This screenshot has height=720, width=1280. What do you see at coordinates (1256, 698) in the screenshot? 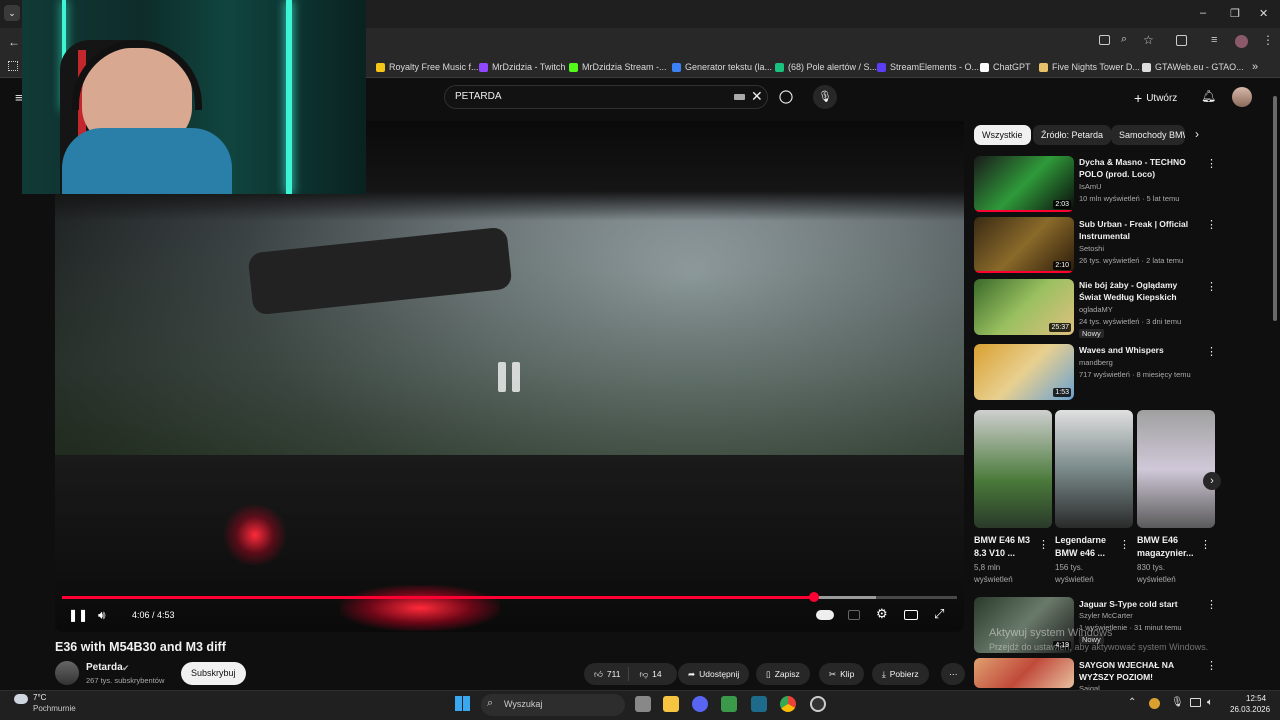
I see `clock-time: 12:54` at bounding box center [1256, 698].